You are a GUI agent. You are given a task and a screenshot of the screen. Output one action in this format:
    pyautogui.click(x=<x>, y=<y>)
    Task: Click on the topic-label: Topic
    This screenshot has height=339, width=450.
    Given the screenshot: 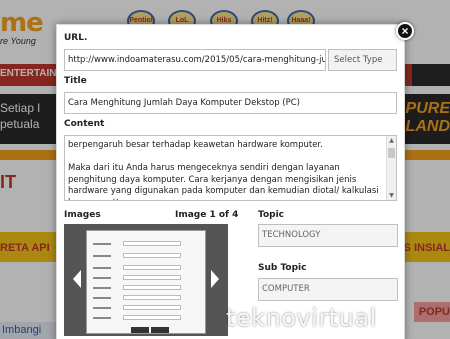 What is the action you would take?
    pyautogui.click(x=271, y=215)
    